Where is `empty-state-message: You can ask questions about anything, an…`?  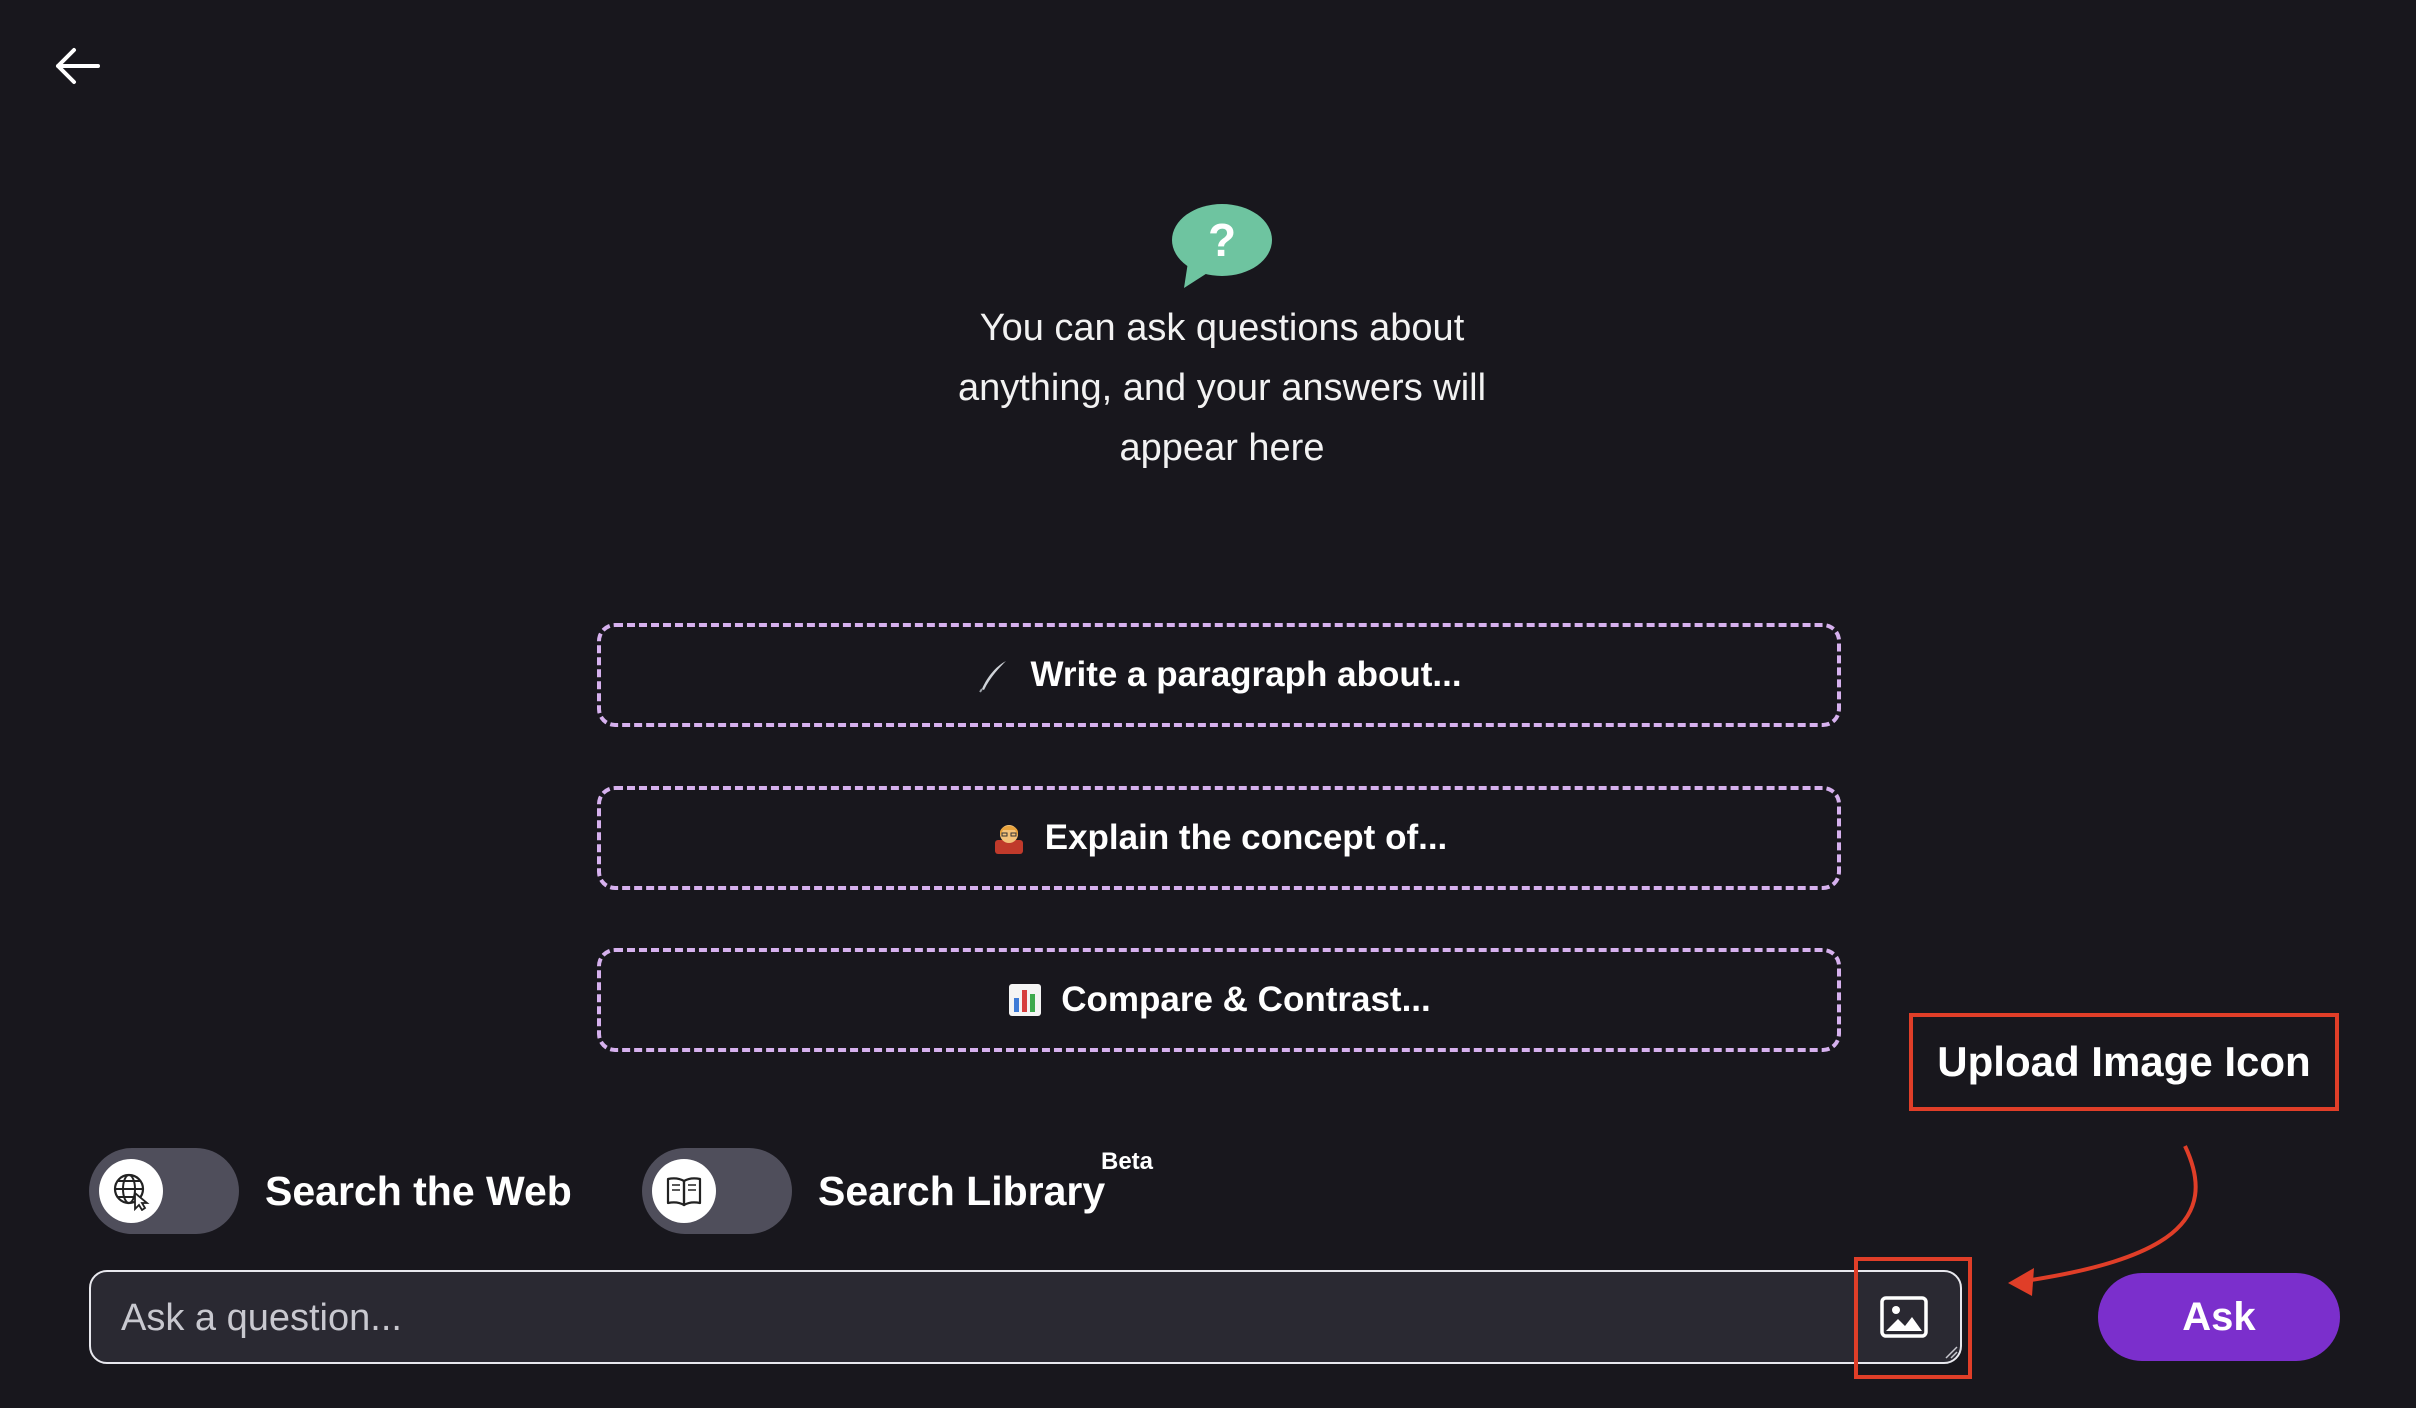 empty-state-message: You can ask questions about anything, an… is located at coordinates (1222, 388).